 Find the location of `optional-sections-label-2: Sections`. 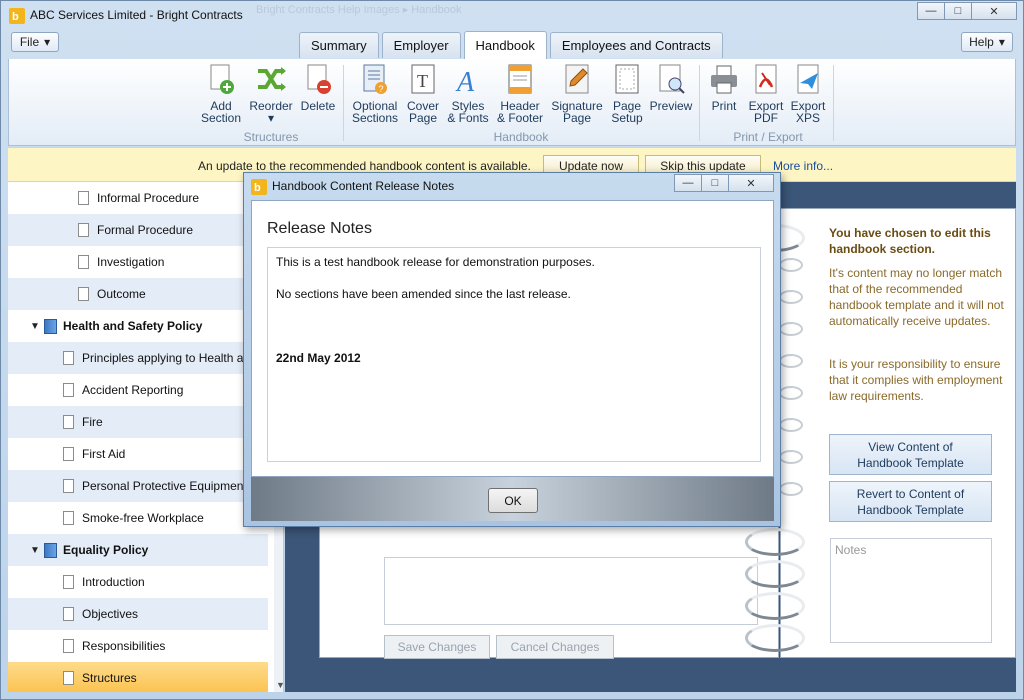

optional-sections-label-2: Sections is located at coordinates (375, 118).